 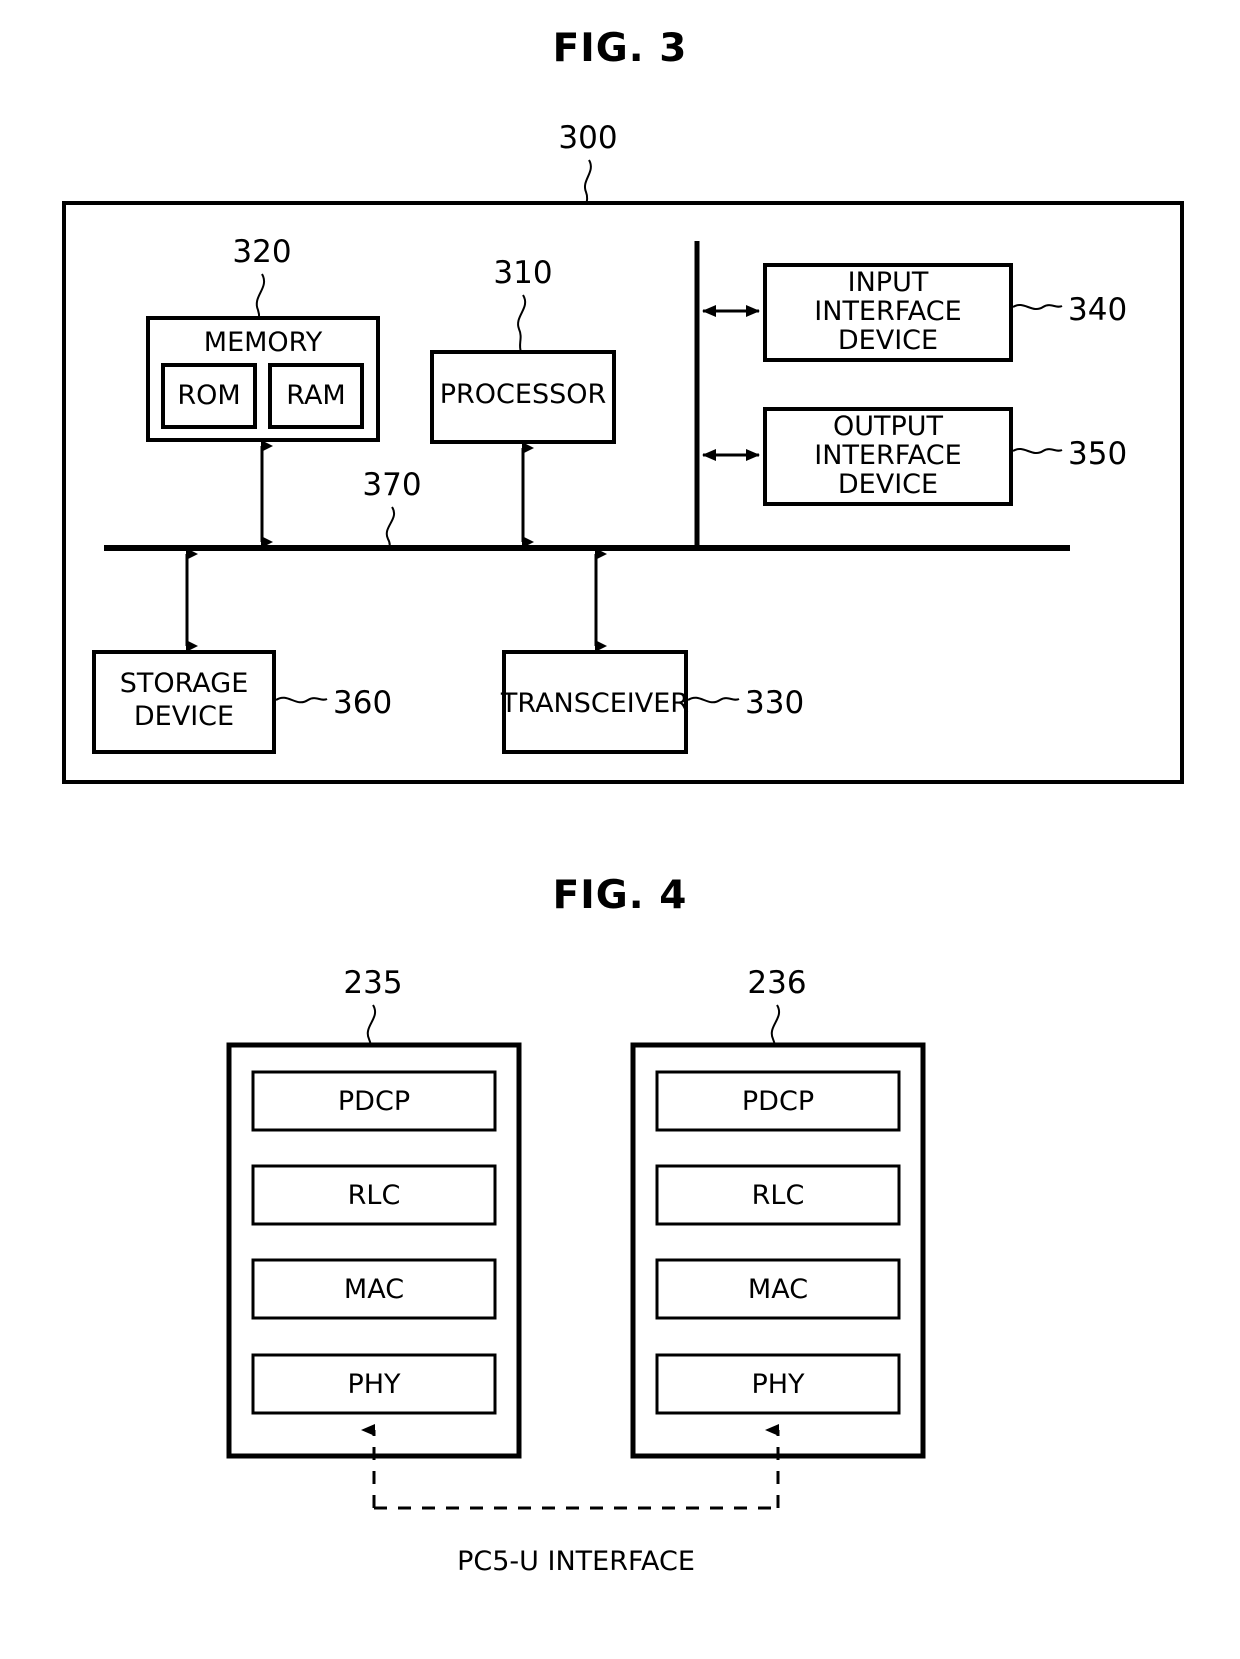 What do you see at coordinates (374, 1101) in the screenshot?
I see `left-layer-pdcp-label: PDCP` at bounding box center [374, 1101].